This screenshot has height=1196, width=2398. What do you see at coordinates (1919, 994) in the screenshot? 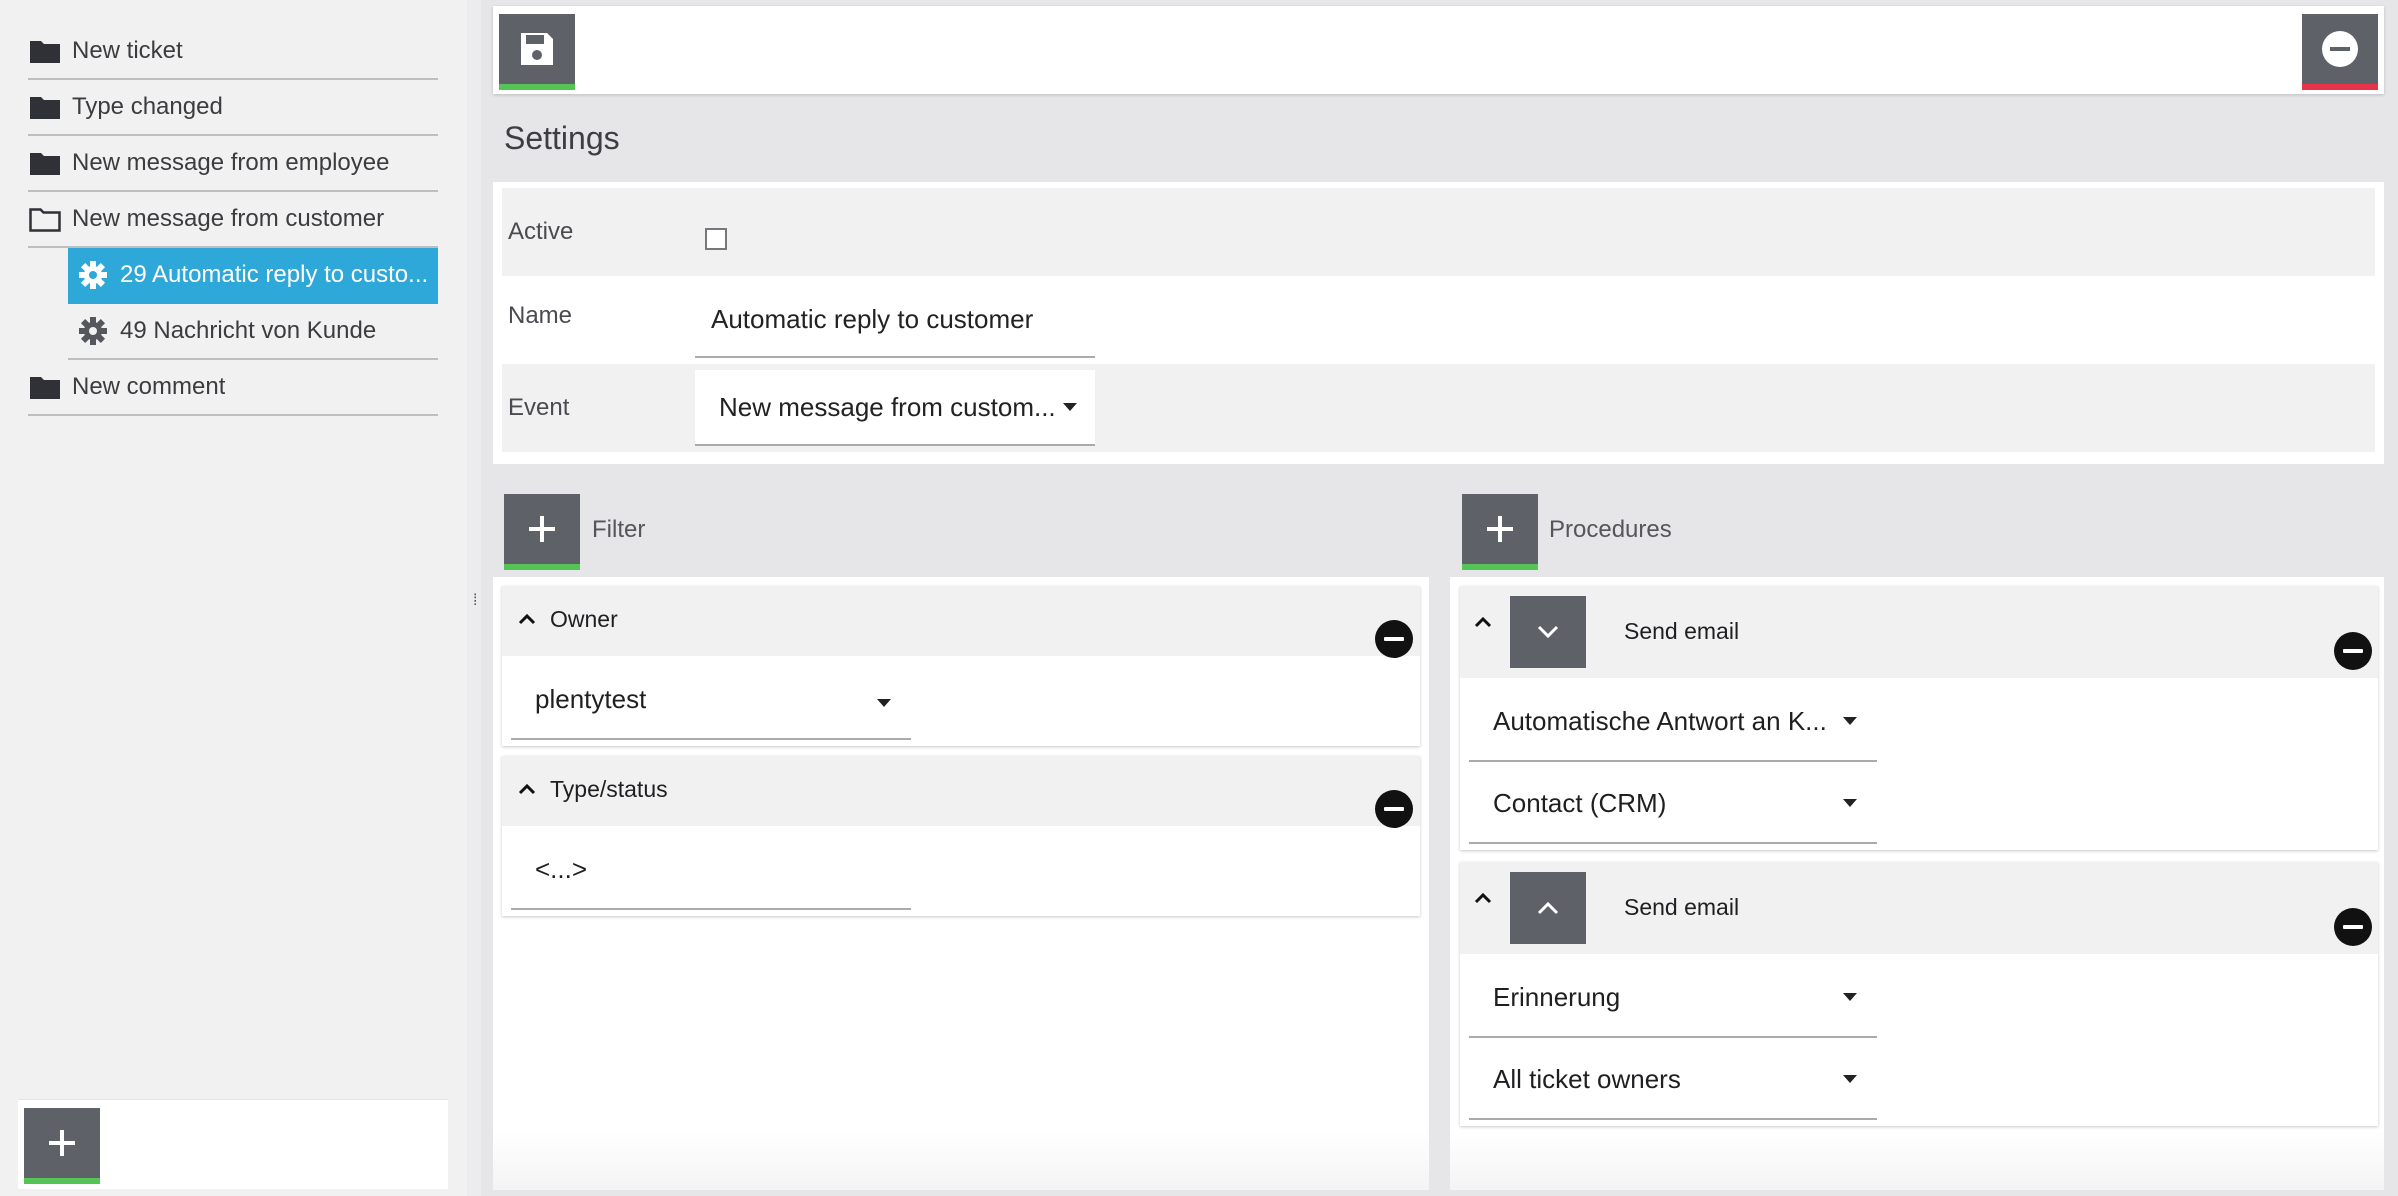
I see `procedure-group-2: Send email Erinnerung All ticket owners` at bounding box center [1919, 994].